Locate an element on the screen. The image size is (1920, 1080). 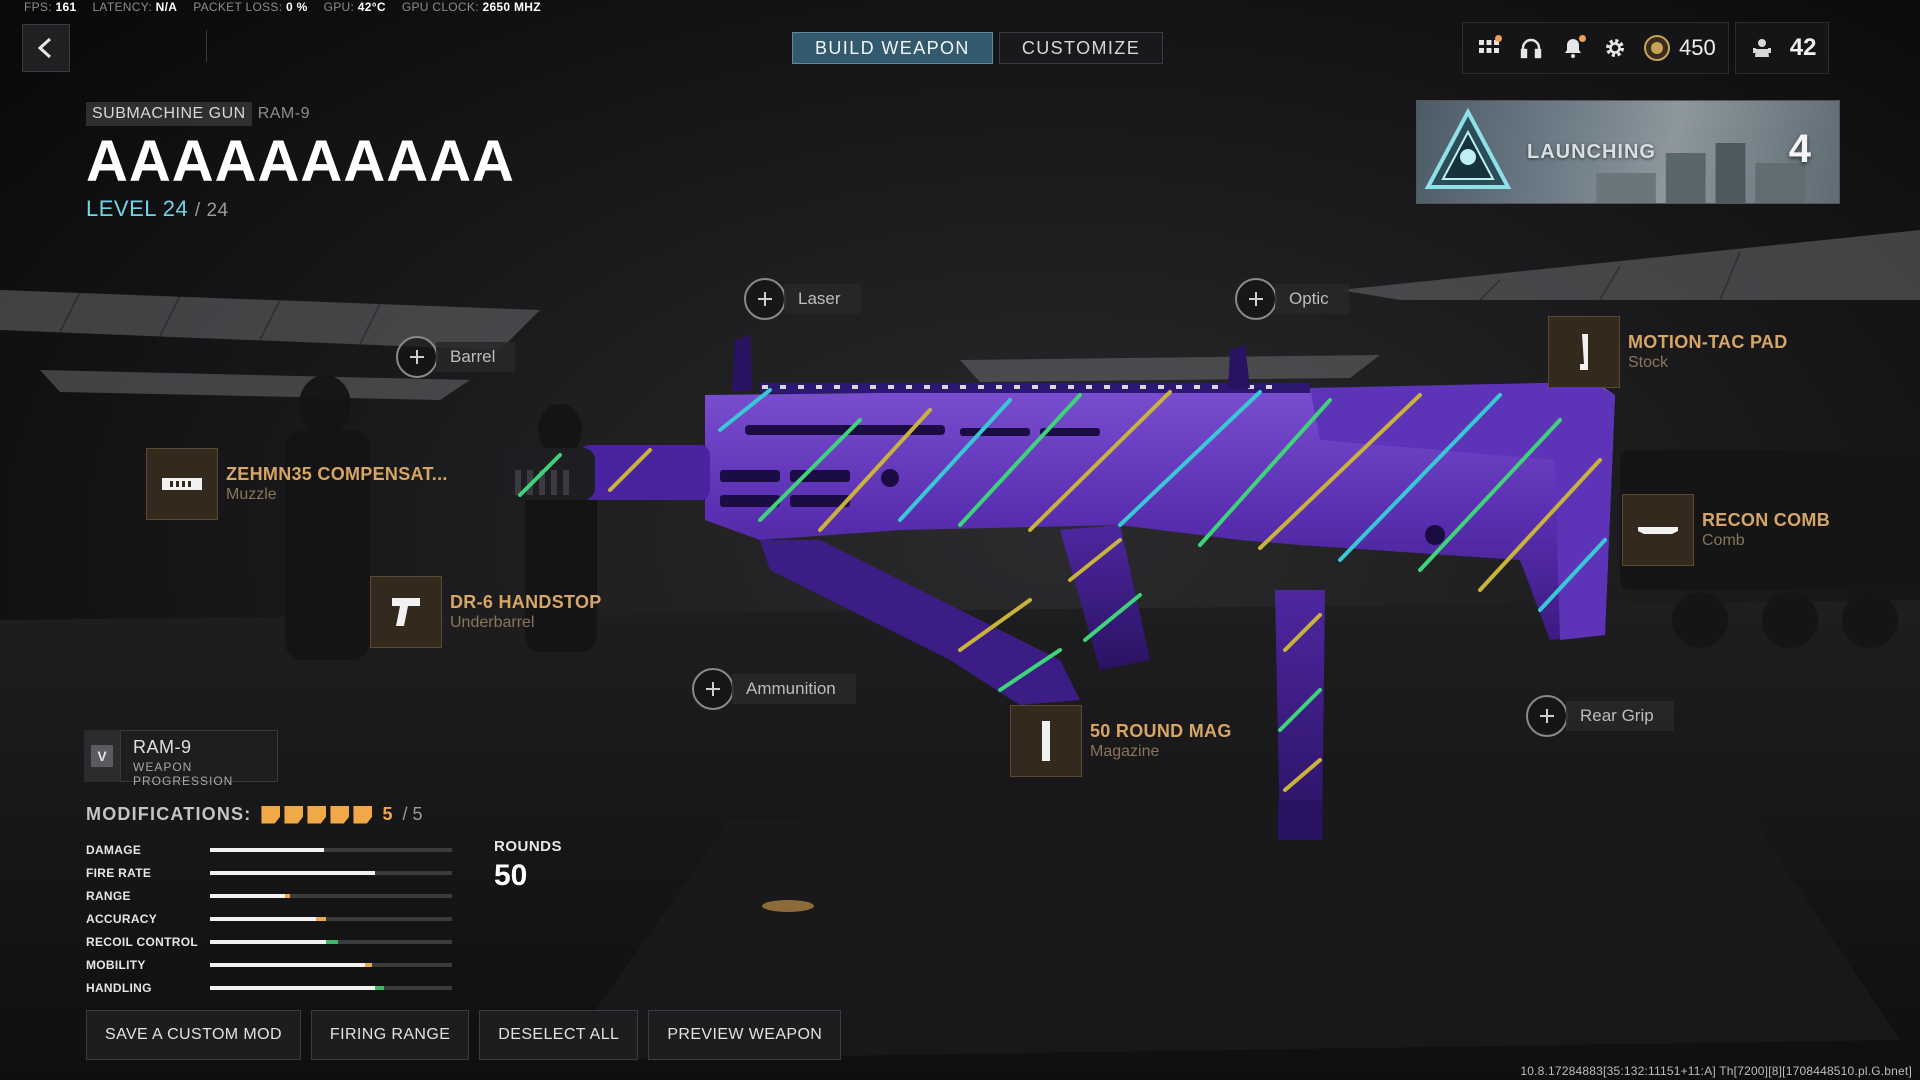
top-right-toolbar: 450 42 is located at coordinates (1646, 48).